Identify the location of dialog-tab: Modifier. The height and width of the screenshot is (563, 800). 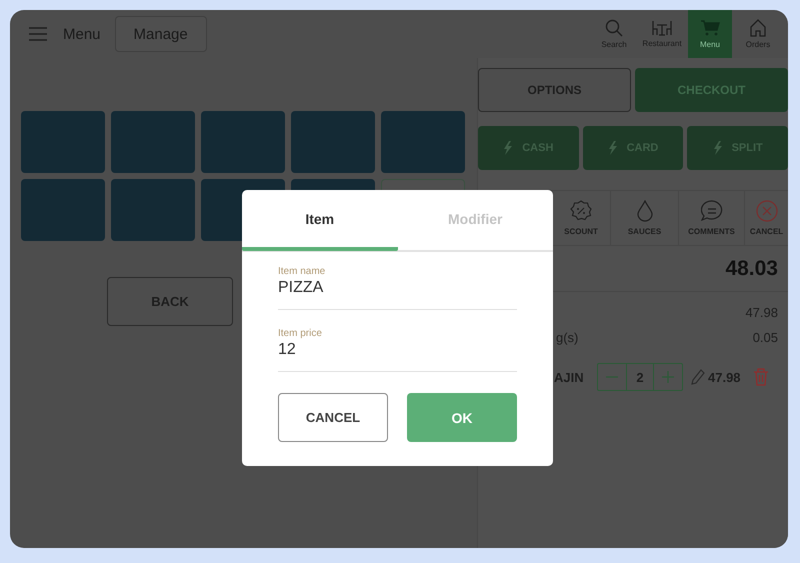
(475, 220).